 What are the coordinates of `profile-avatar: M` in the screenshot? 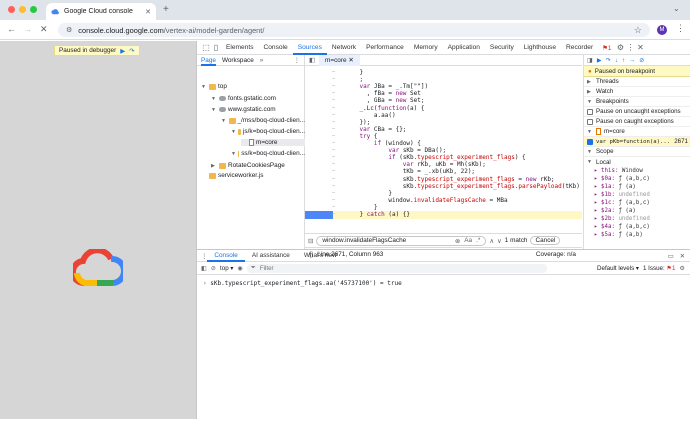 It's located at (662, 30).